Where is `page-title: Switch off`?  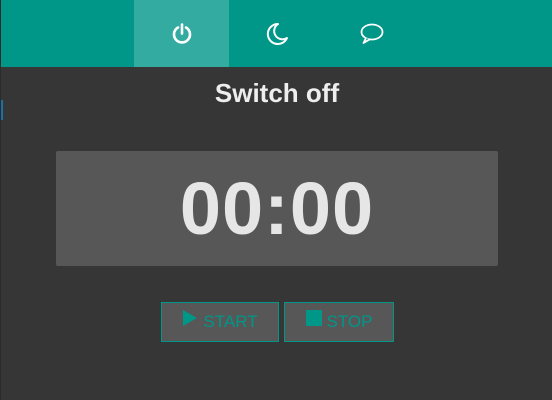 page-title: Switch off is located at coordinates (277, 93).